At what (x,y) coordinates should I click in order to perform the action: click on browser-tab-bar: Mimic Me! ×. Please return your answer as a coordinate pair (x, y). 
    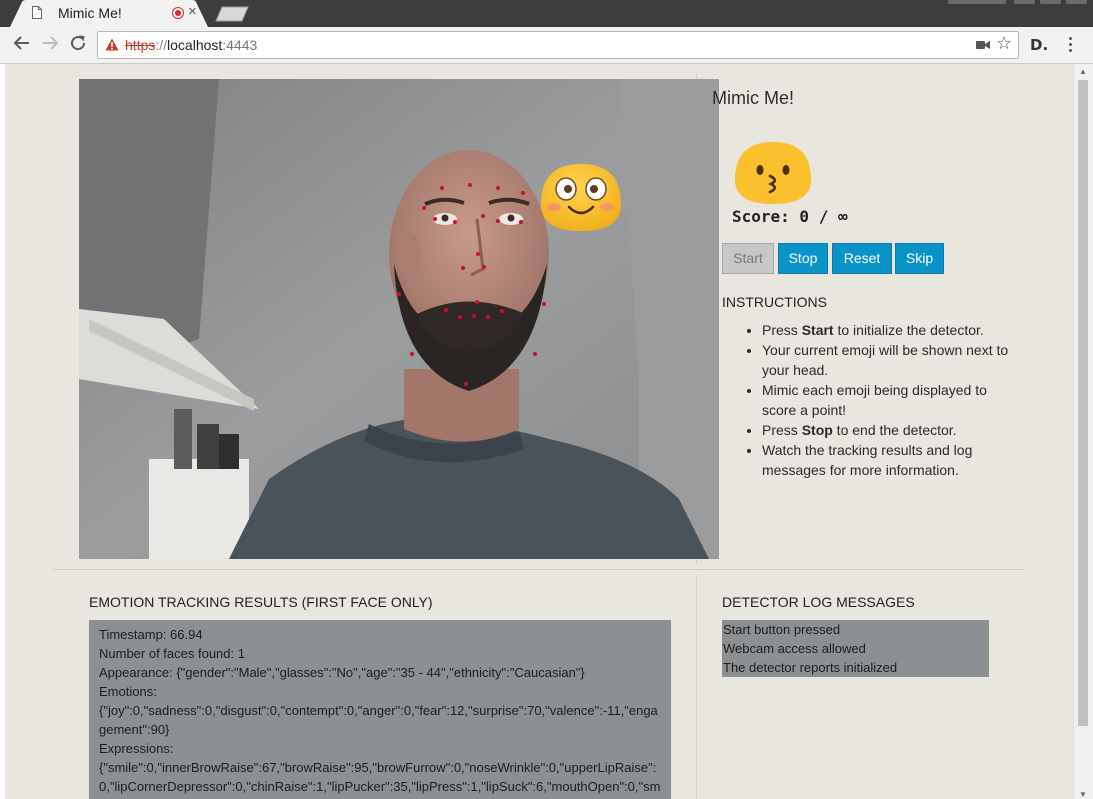
    Looking at the image, I should click on (546, 13).